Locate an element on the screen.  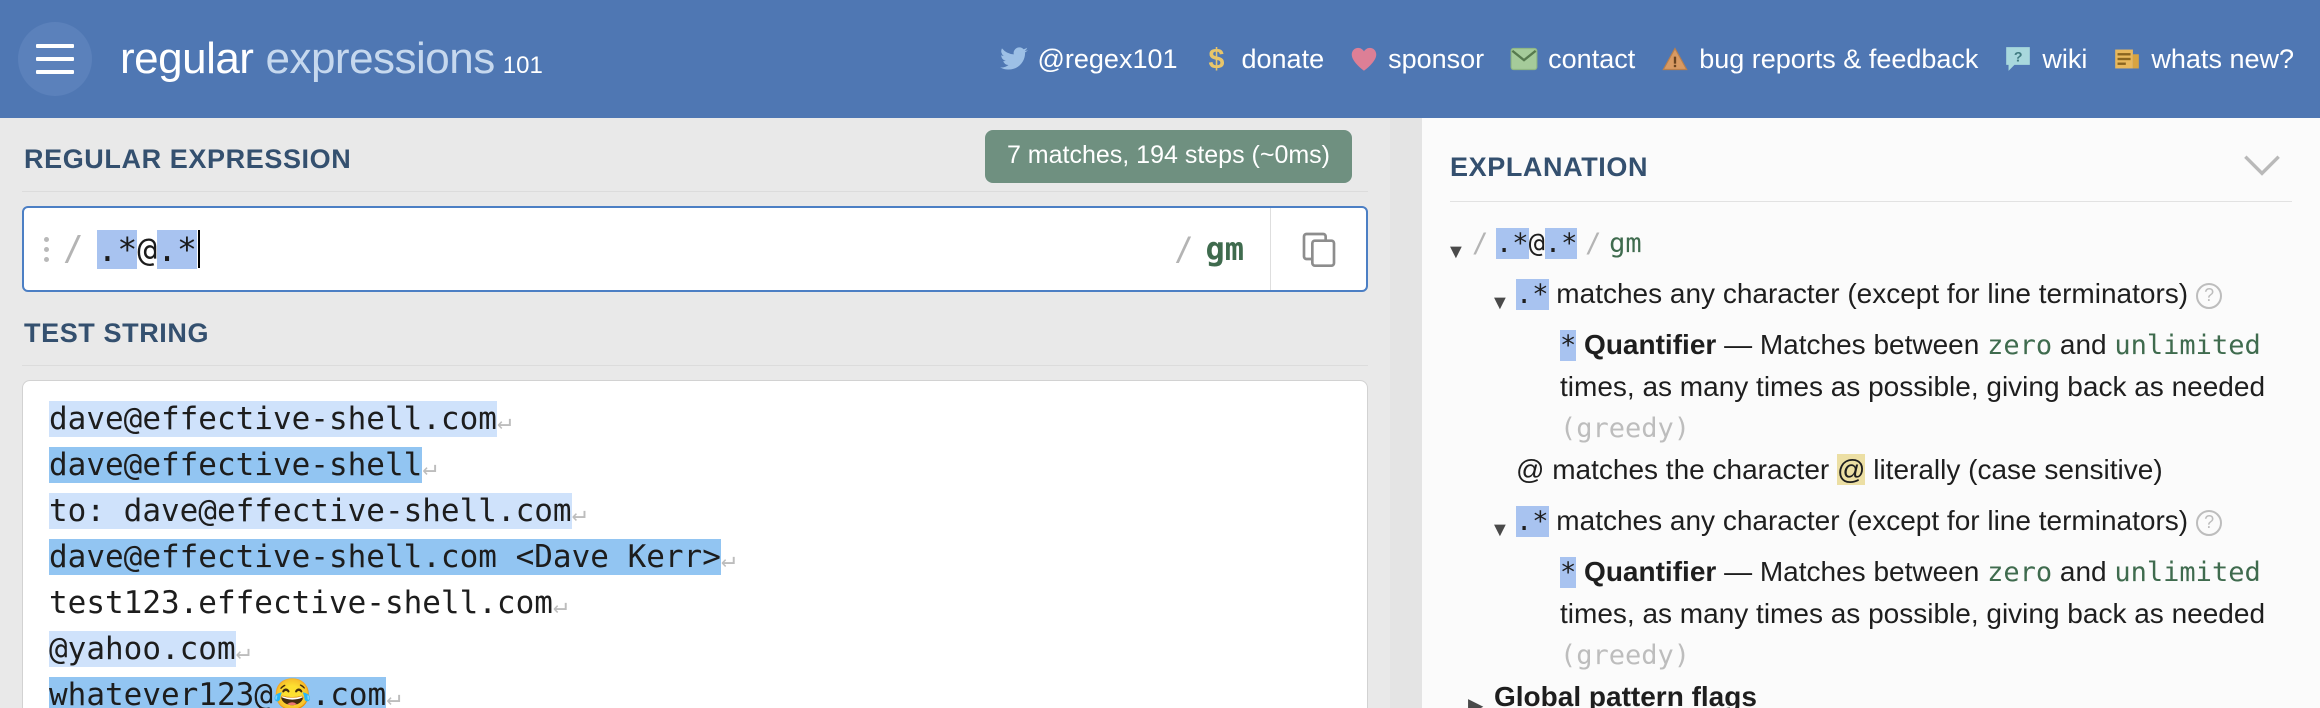
envelope-icon is located at coordinates (1524, 59).